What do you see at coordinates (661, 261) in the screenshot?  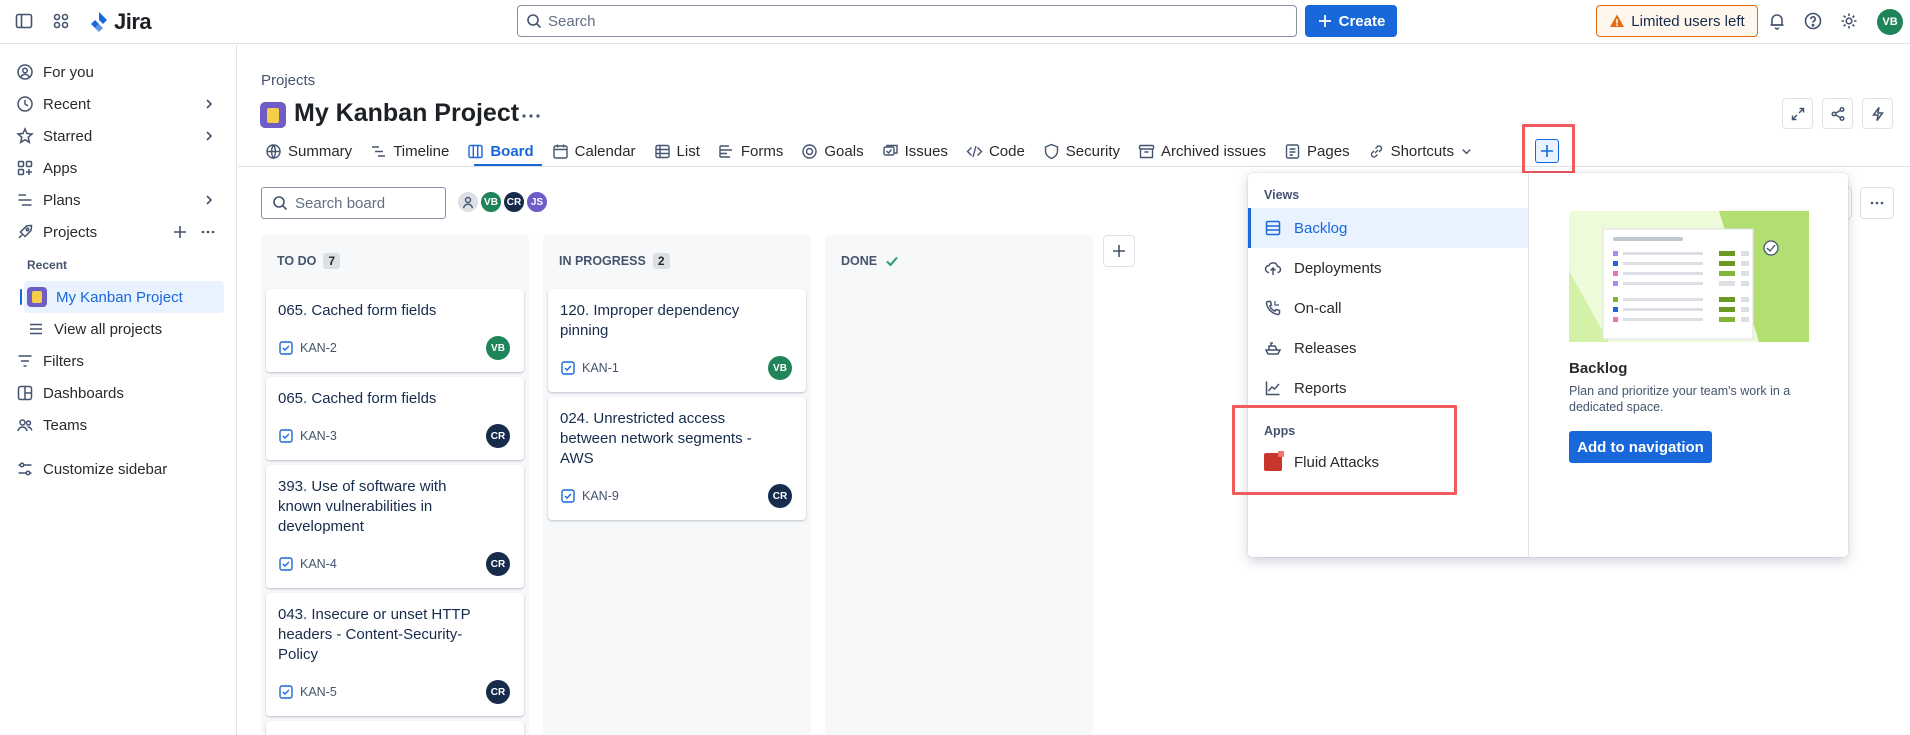 I see `issue-count-badge: 2` at bounding box center [661, 261].